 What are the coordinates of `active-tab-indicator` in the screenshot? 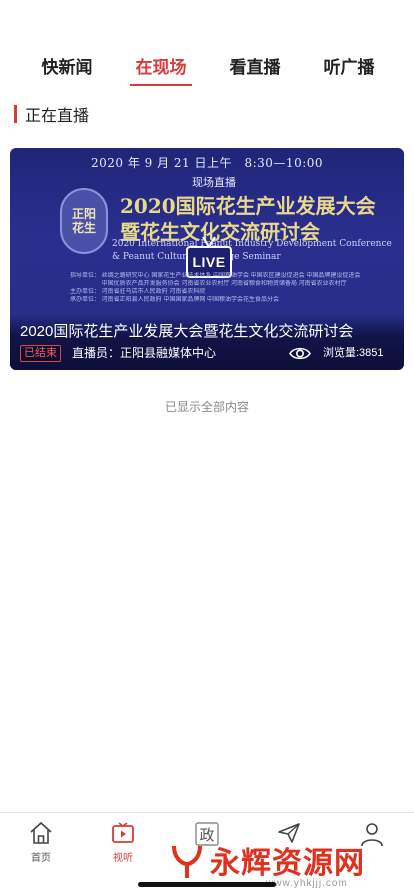 It's located at (161, 85).